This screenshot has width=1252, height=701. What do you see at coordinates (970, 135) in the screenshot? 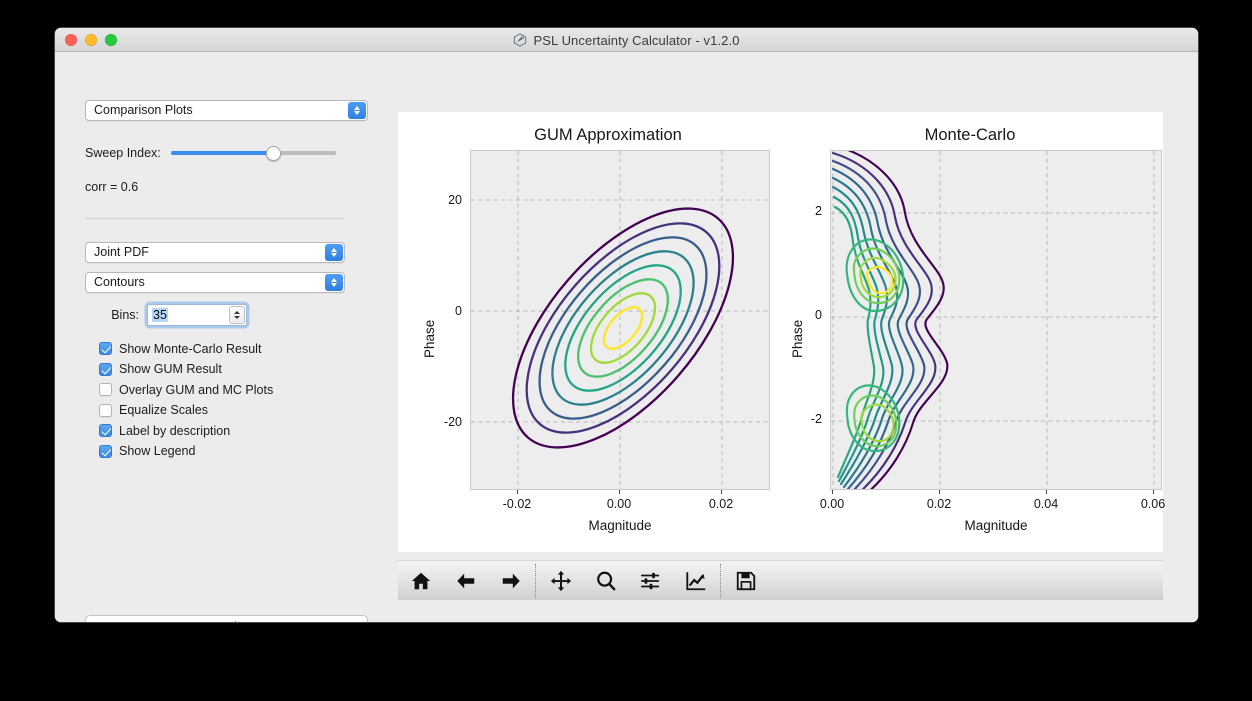
I see `mc-plot-title: Monte-Carlo` at bounding box center [970, 135].